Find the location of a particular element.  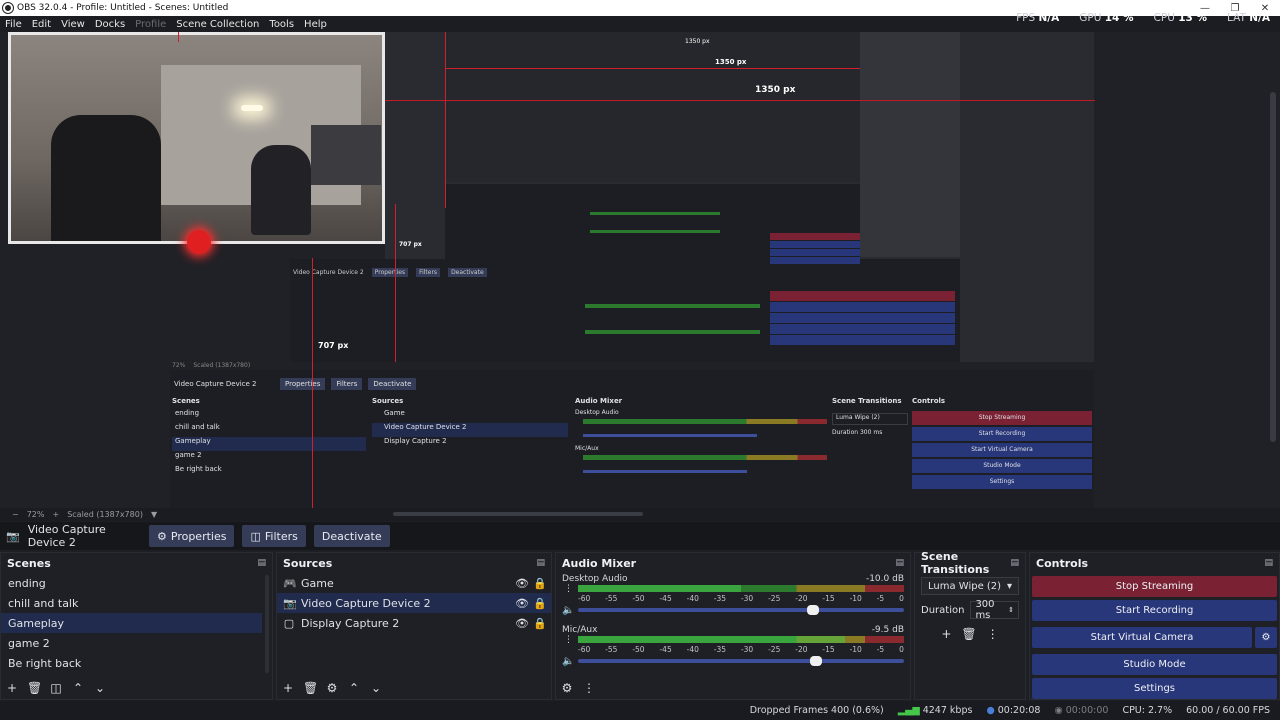

spinner-icon: ⇕ is located at coordinates (1011, 610).